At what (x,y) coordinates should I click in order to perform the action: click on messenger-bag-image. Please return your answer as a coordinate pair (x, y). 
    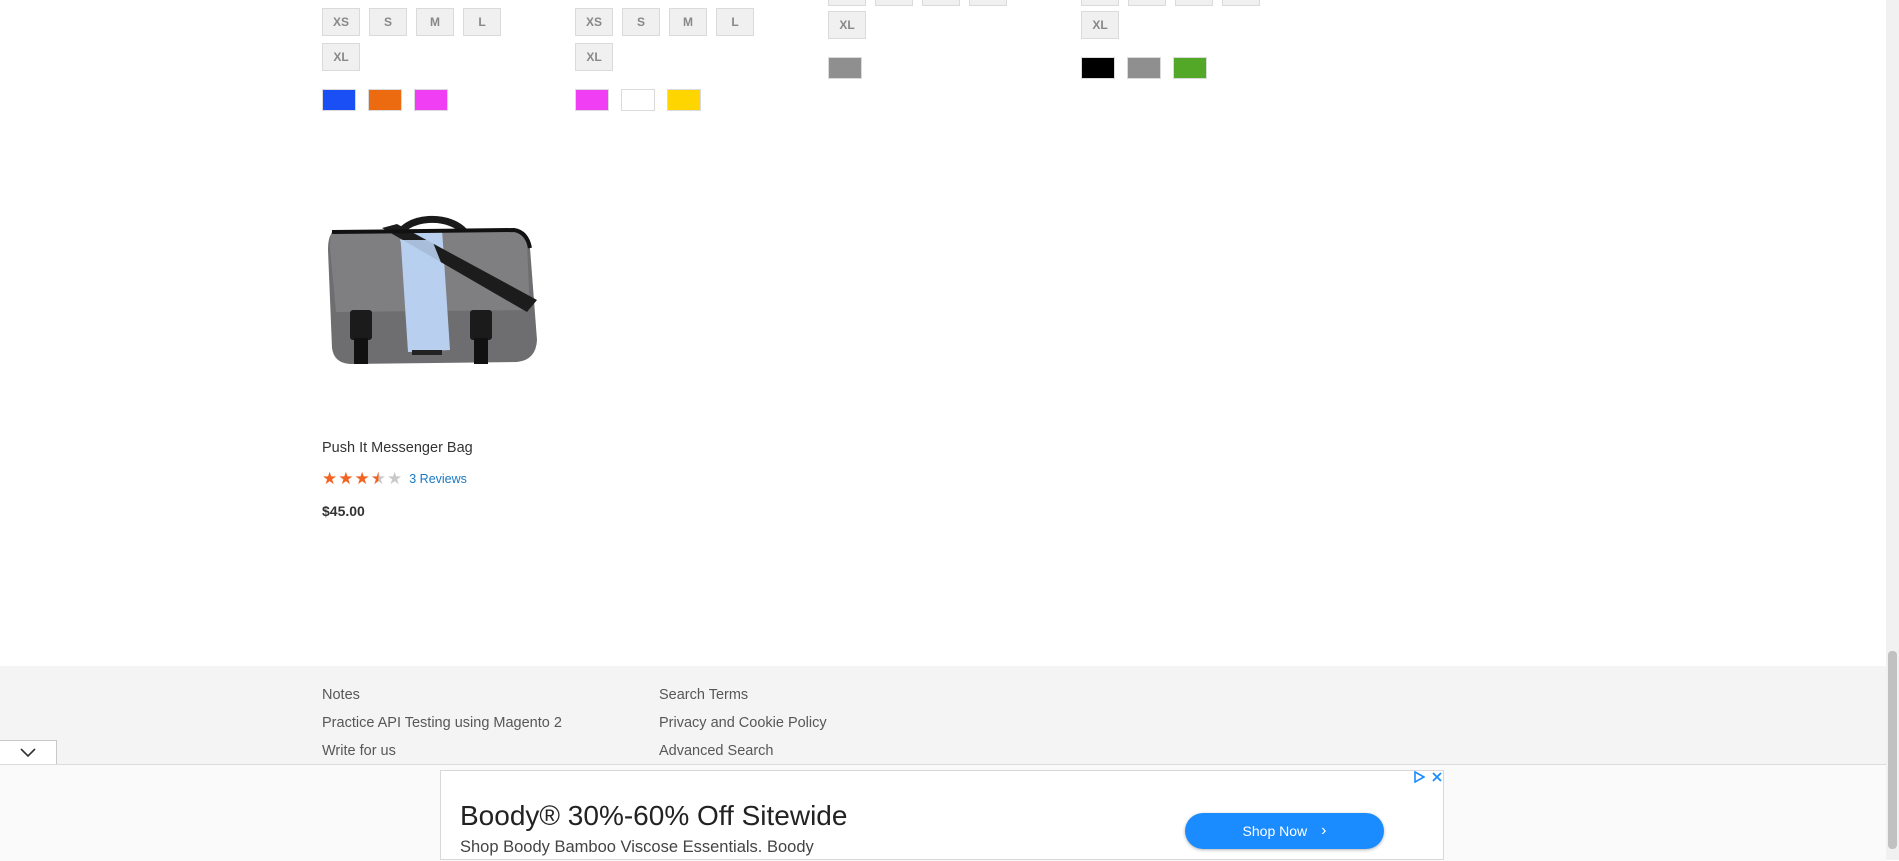
    Looking at the image, I should click on (432, 289).